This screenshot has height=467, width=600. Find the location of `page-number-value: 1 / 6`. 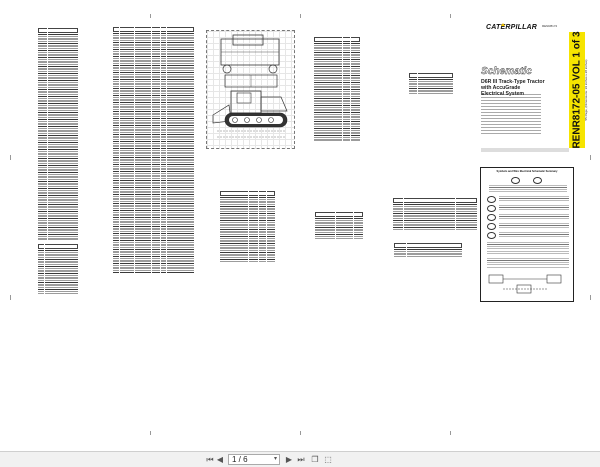

page-number-value: 1 / 6 is located at coordinates (240, 459).